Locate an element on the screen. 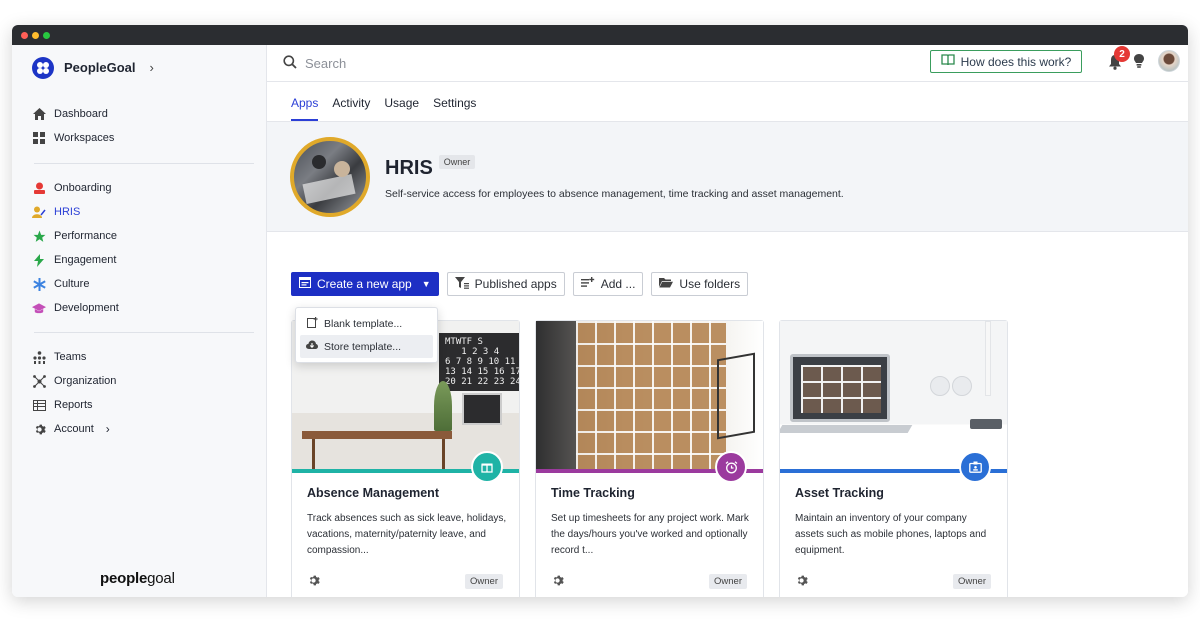 The width and height of the screenshot is (1200, 622). sidebar-item-label: Reports is located at coordinates (73, 405).